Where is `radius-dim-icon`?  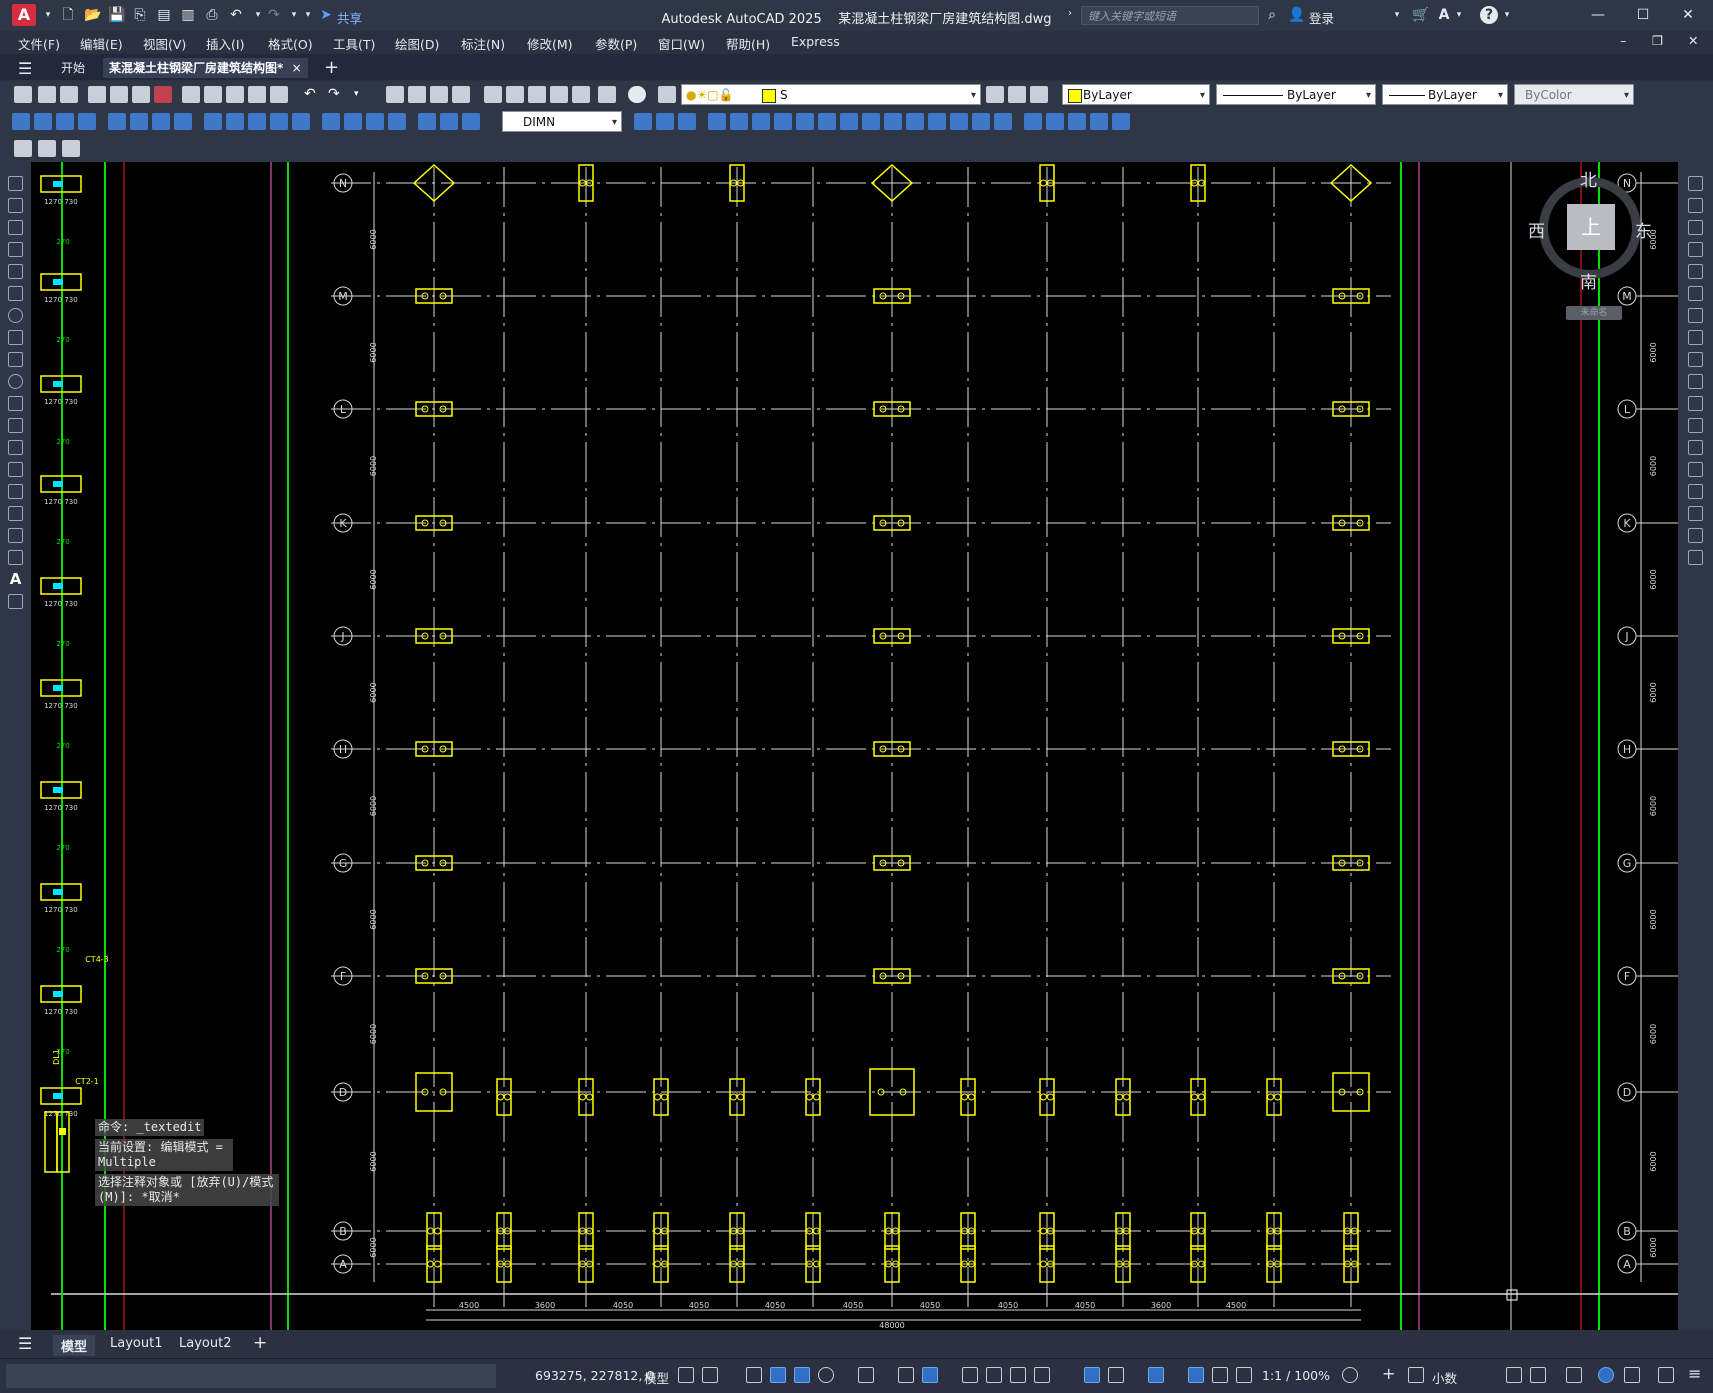 radius-dim-icon is located at coordinates (117, 121).